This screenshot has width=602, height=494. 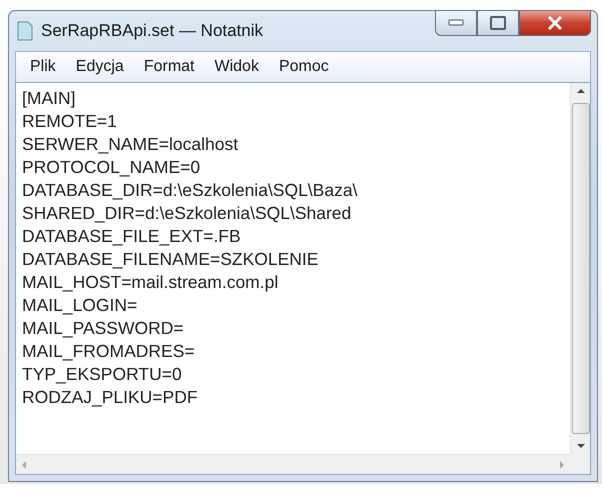 What do you see at coordinates (131, 144) in the screenshot?
I see `text-line: SERWER_NAME=localhost` at bounding box center [131, 144].